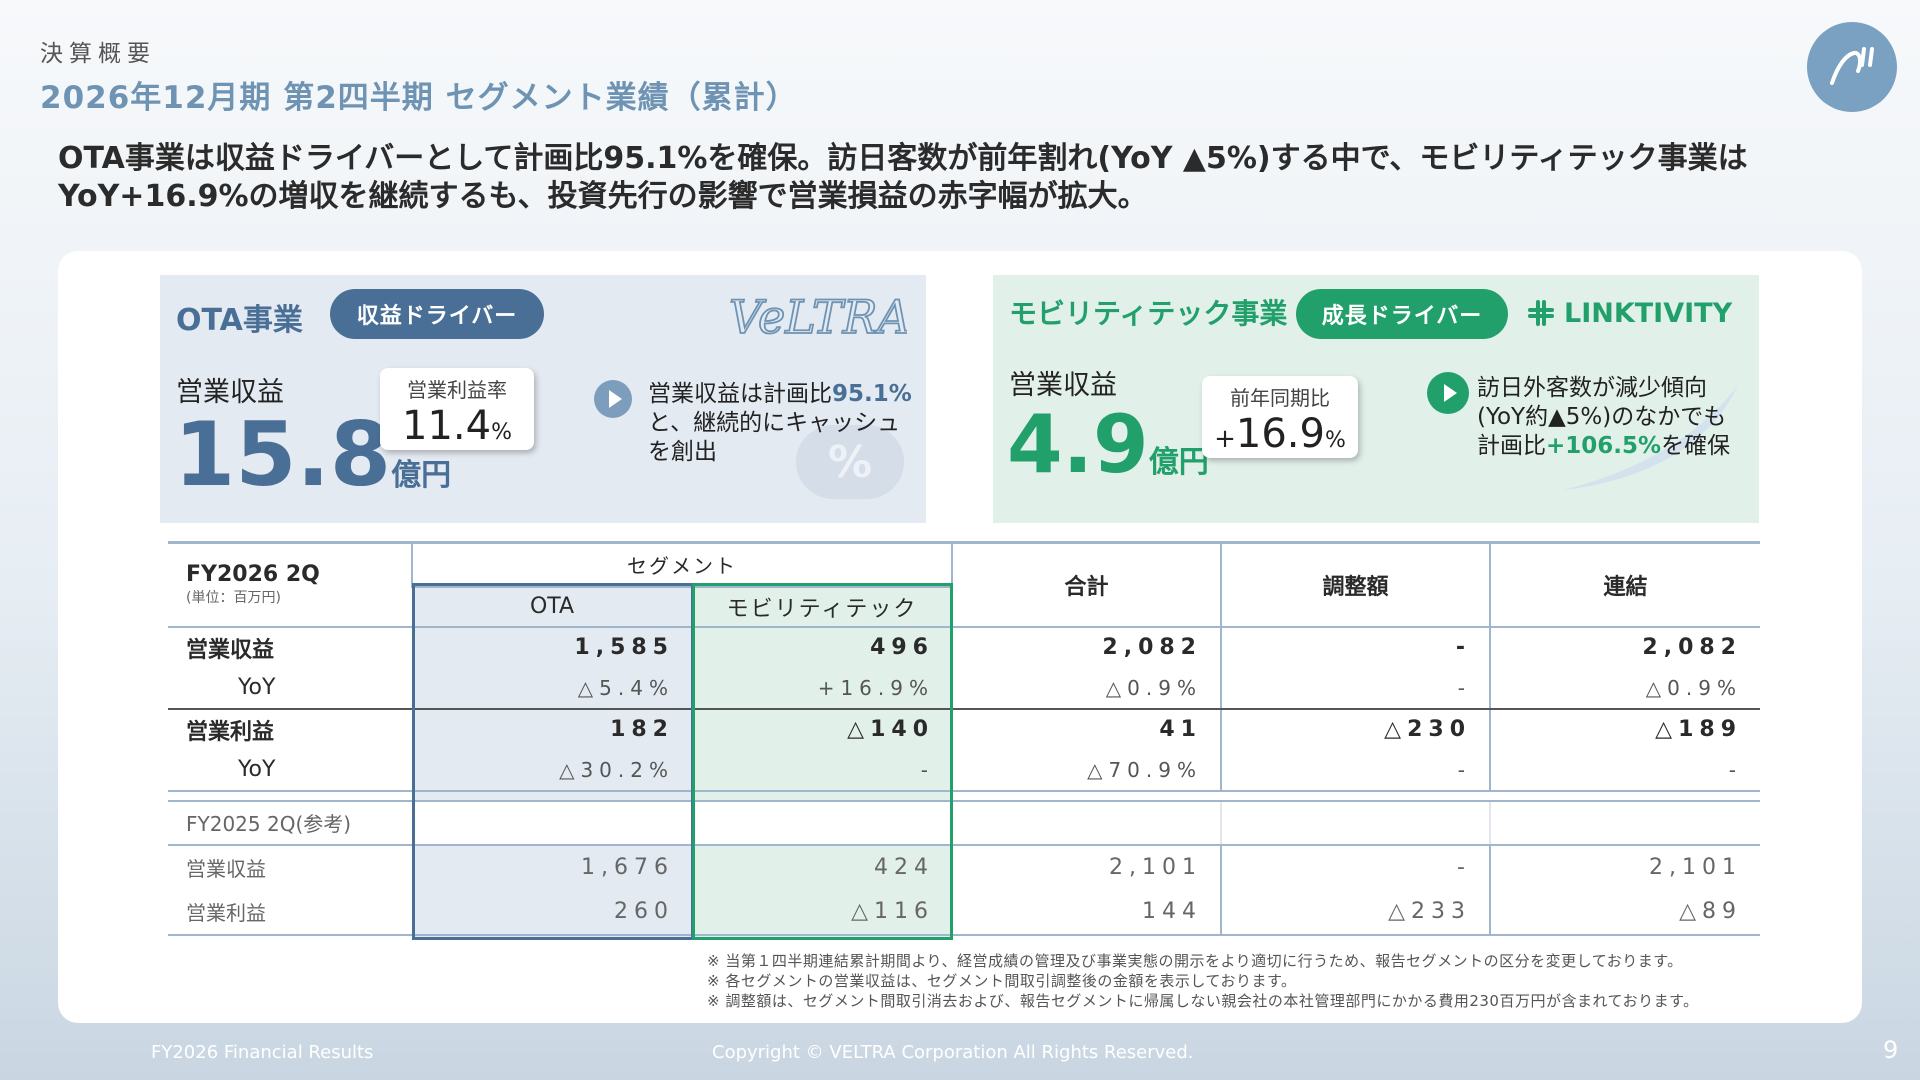  I want to click on company-logo-mark-icon, so click(1852, 66).